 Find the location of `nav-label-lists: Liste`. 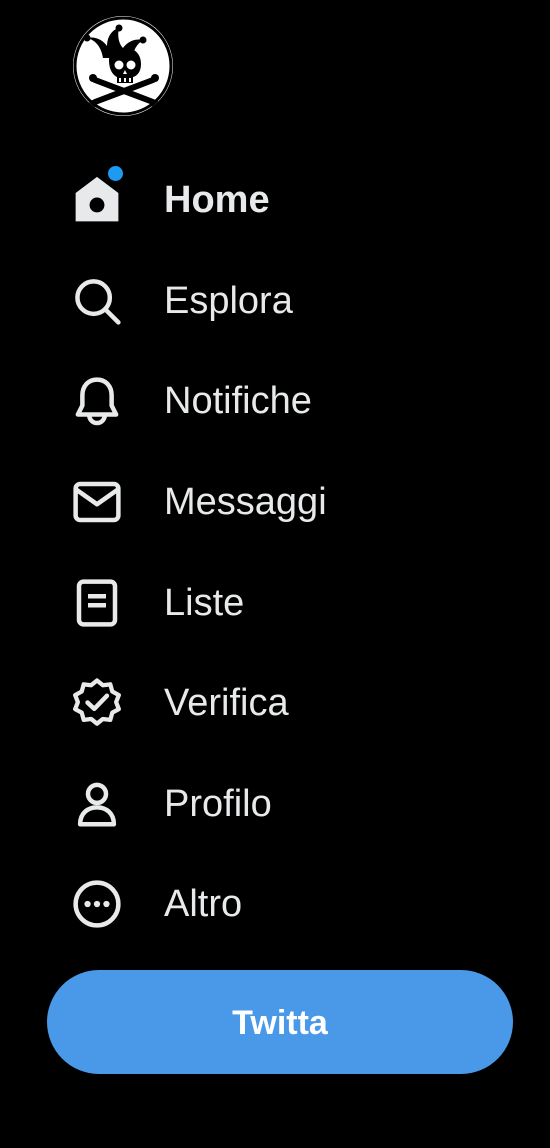

nav-label-lists: Liste is located at coordinates (204, 602).